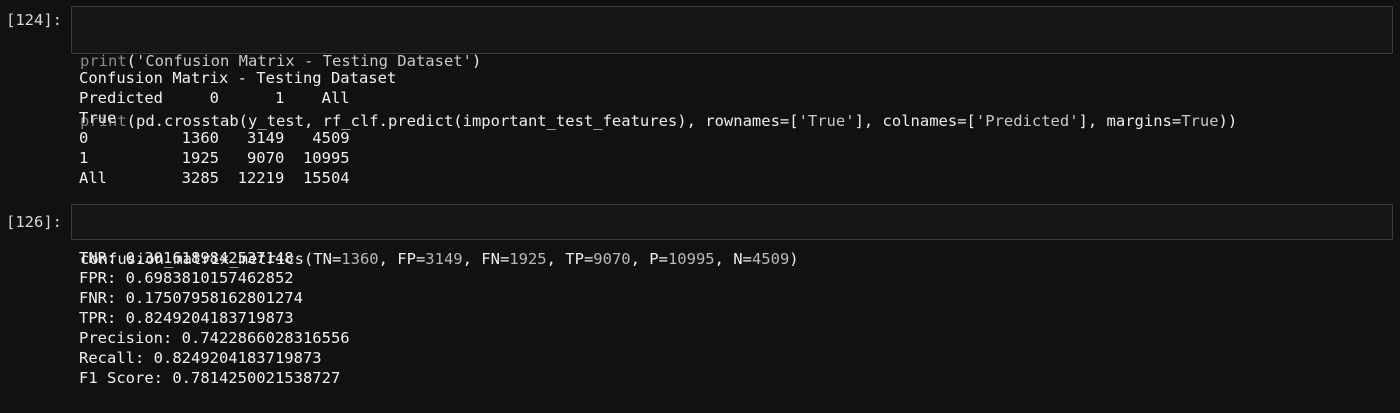 This screenshot has height=413, width=1400. Describe the element at coordinates (1200, 121) in the screenshot. I see `code-token: True` at that location.